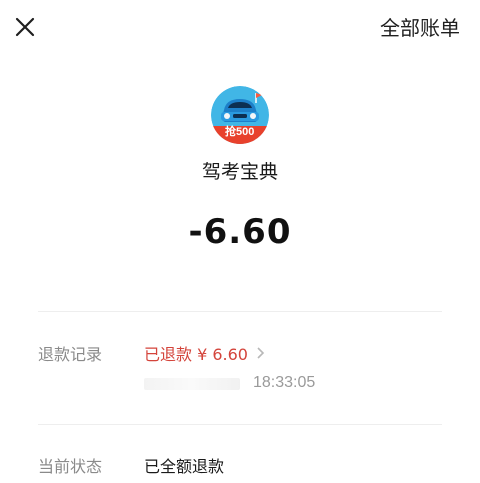 This screenshot has height=483, width=480. Describe the element at coordinates (284, 382) in the screenshot. I see `refund-time: 18:33:05` at that location.